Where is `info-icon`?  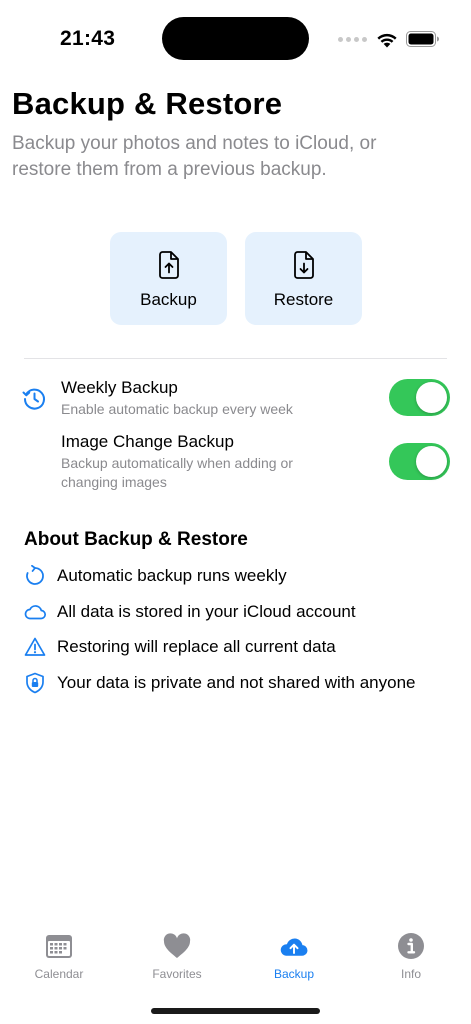
info-icon is located at coordinates (411, 946).